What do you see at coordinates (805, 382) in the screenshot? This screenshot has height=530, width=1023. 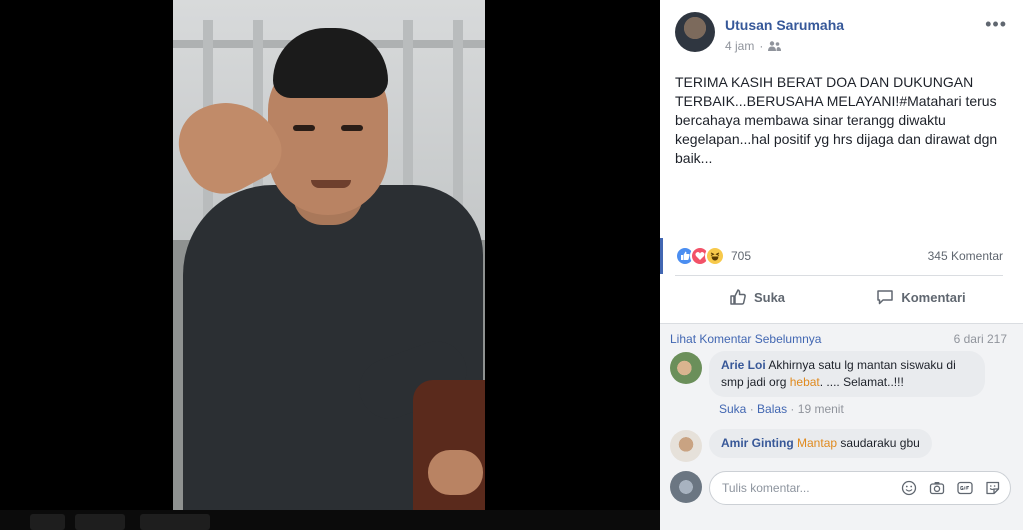 I see `comment-highlight: hebat` at bounding box center [805, 382].